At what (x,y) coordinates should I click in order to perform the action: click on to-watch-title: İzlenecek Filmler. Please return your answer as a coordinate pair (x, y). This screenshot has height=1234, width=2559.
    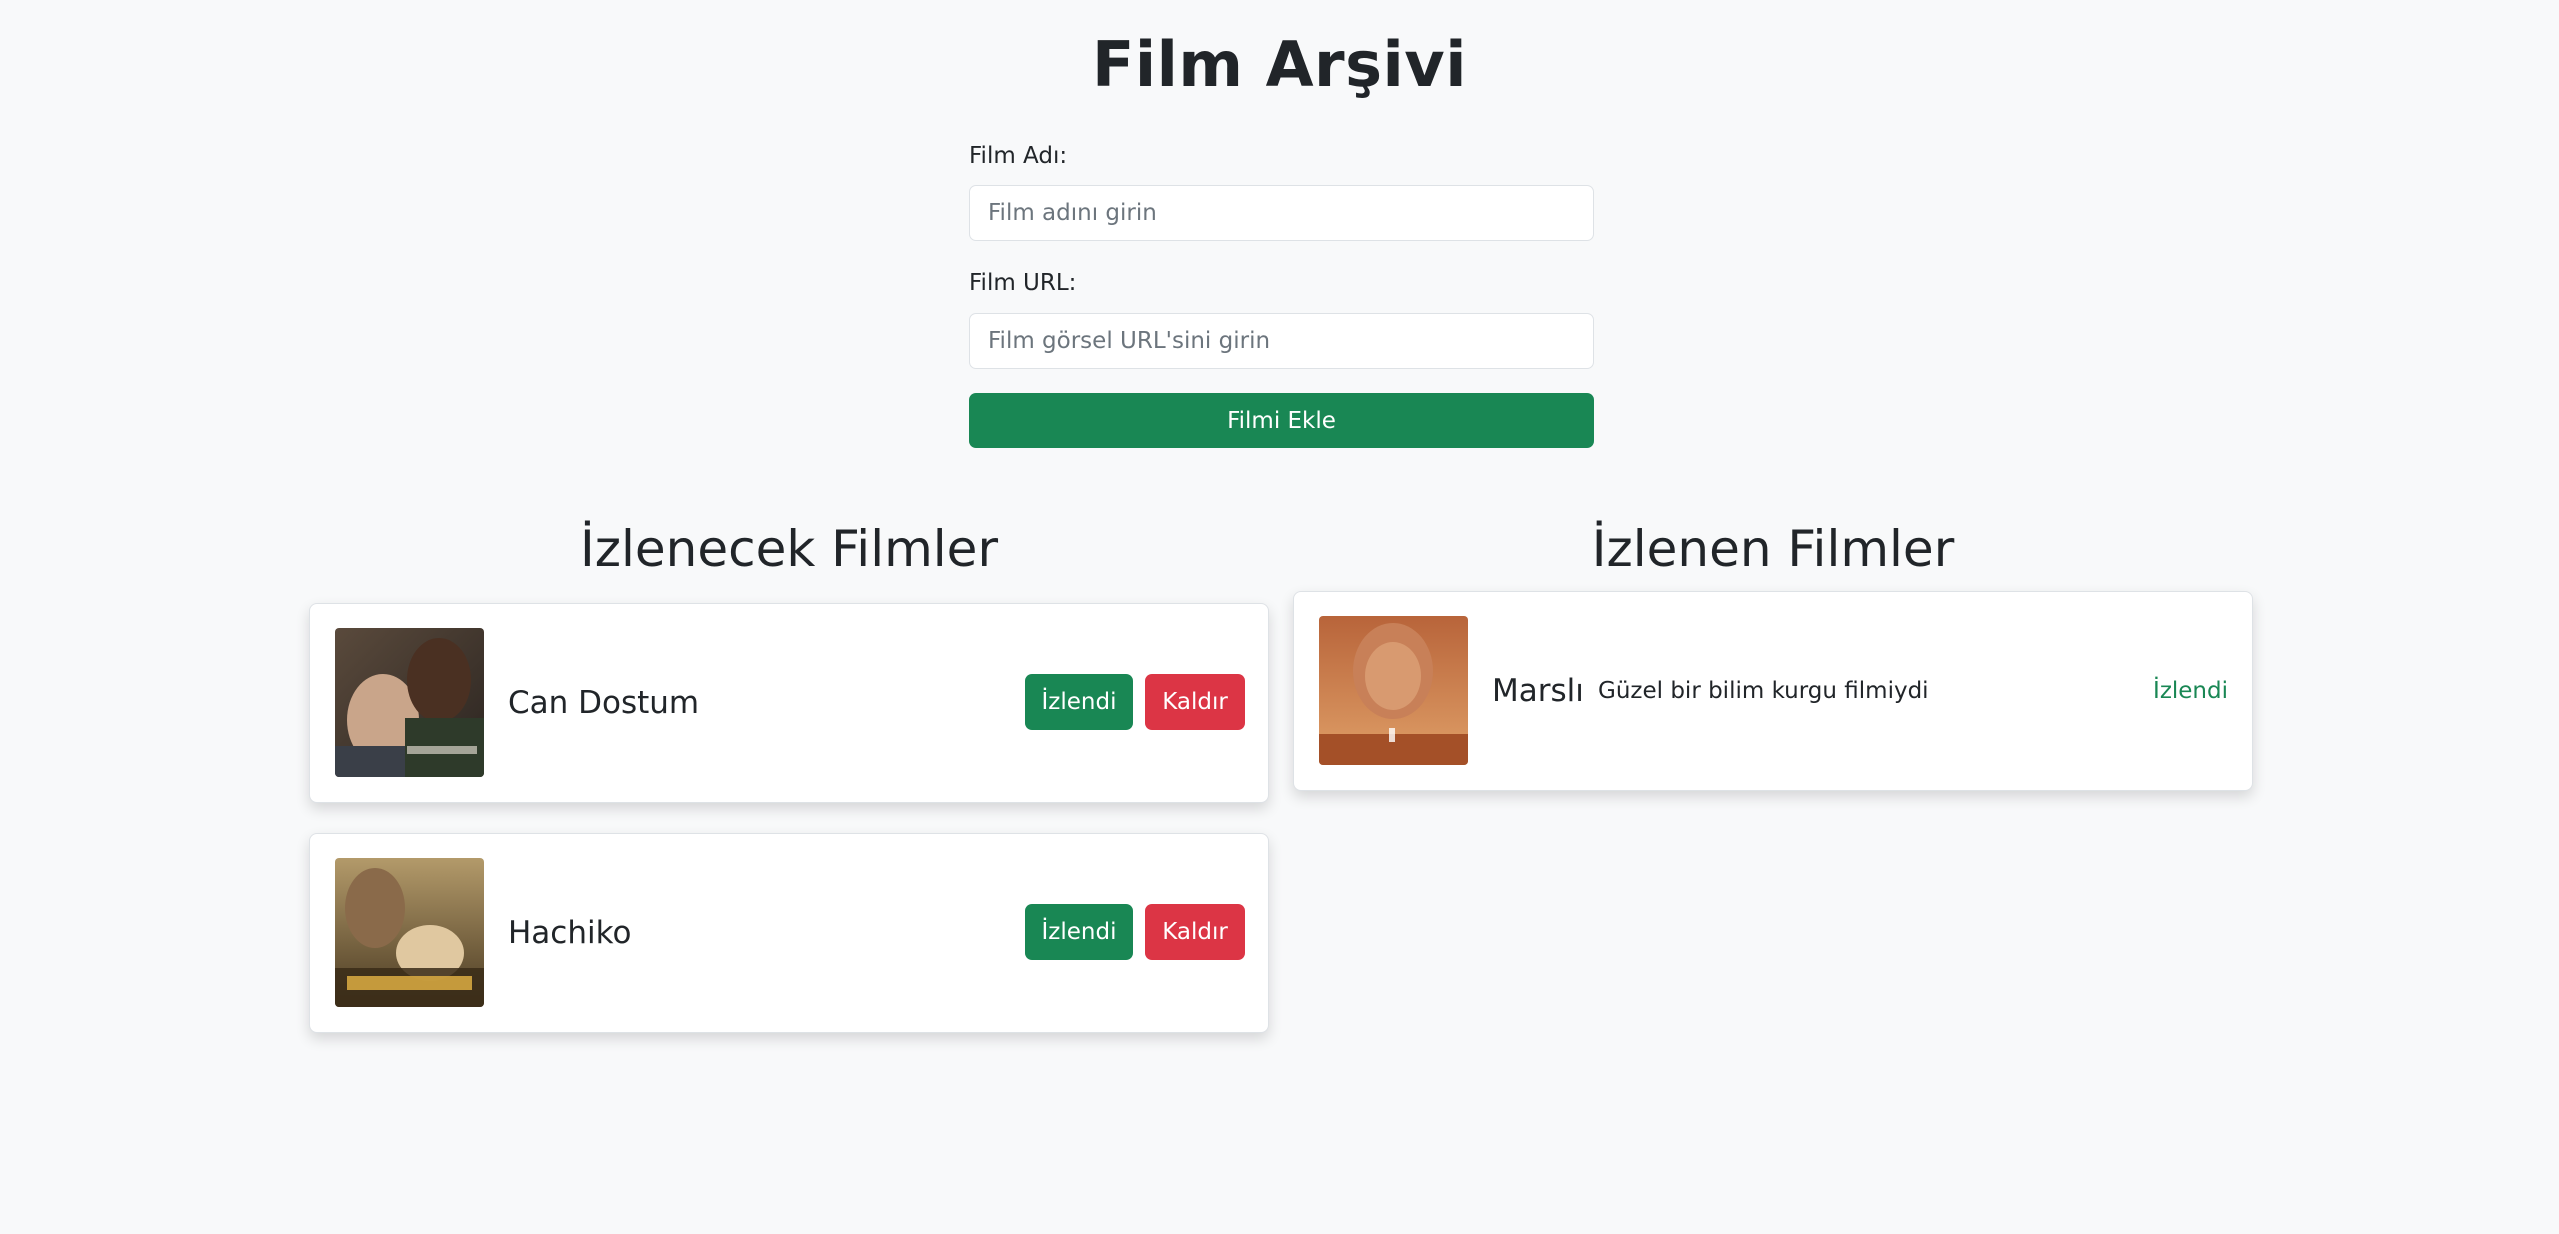
    Looking at the image, I should click on (789, 549).